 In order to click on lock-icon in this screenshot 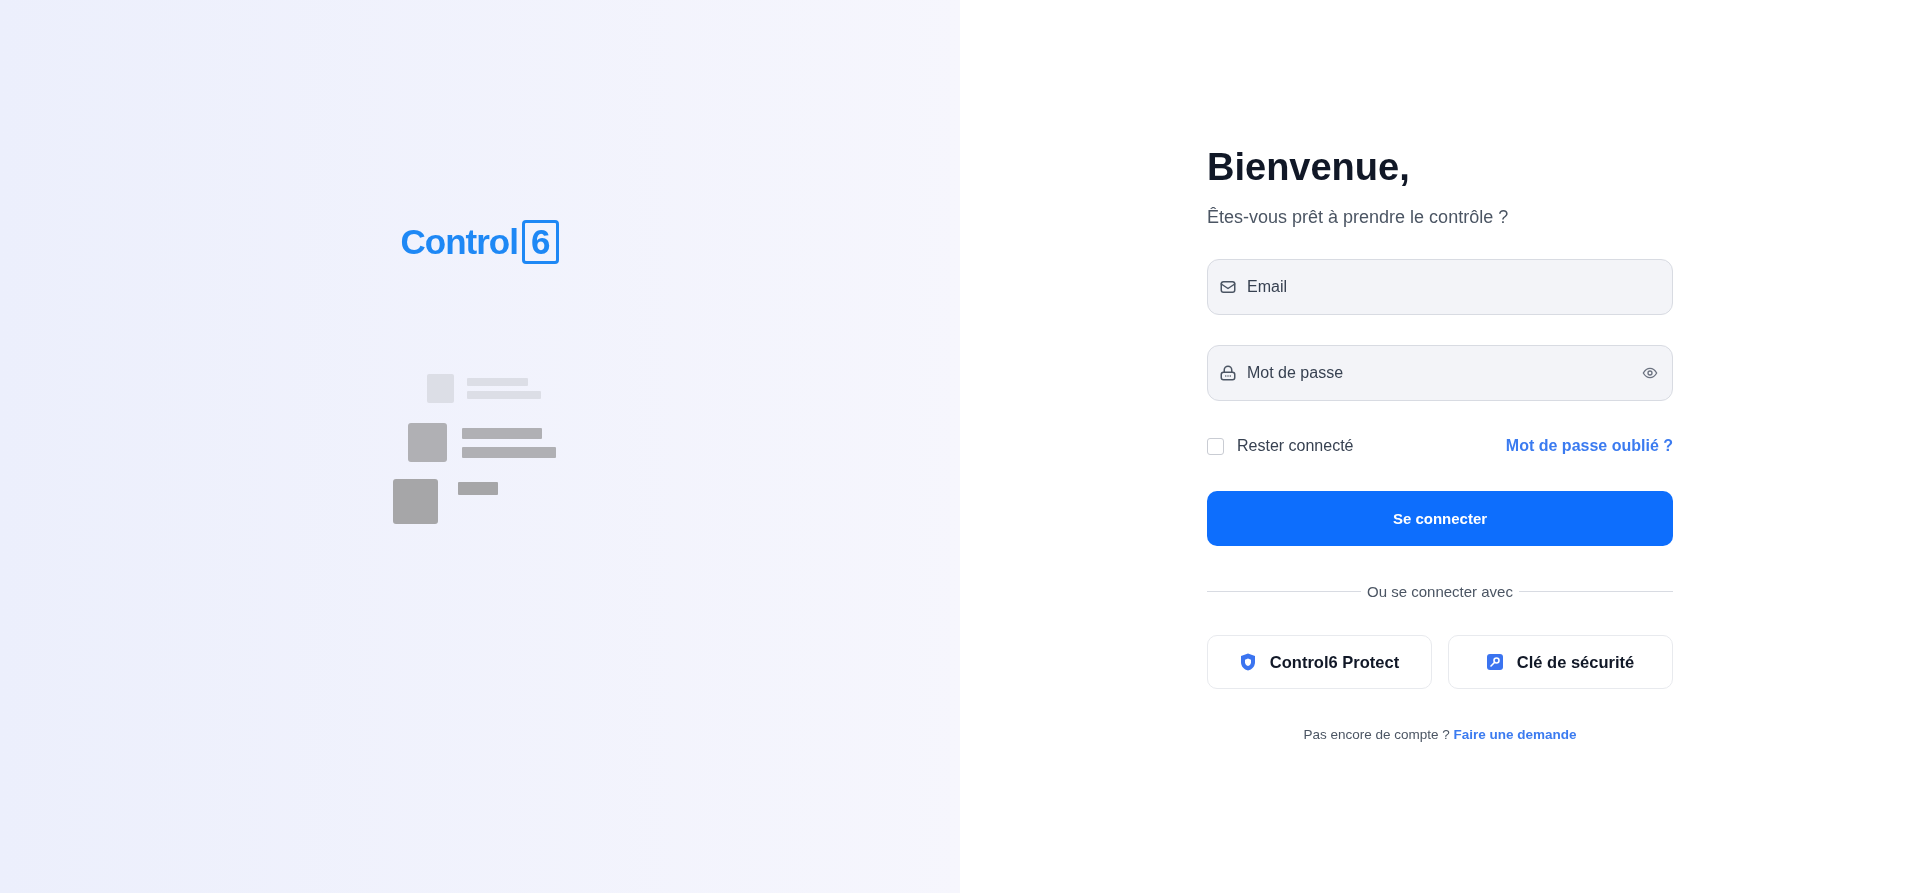, I will do `click(1228, 373)`.